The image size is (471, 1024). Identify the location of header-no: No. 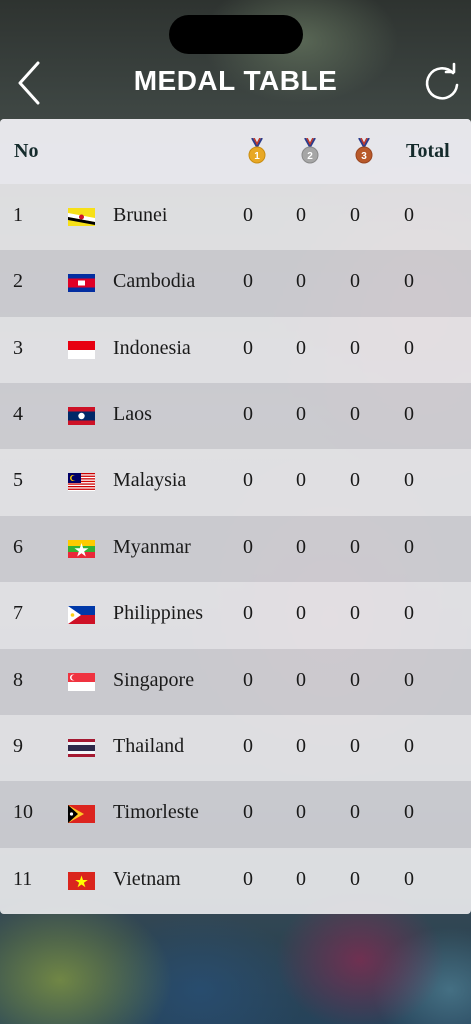
(26, 151).